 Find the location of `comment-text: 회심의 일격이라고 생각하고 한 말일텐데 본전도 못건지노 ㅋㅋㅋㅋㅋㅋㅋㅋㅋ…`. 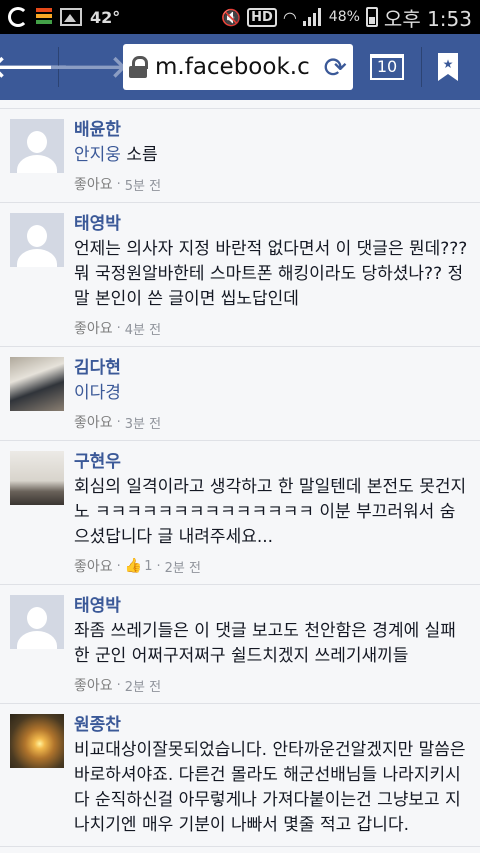

comment-text: 회심의 일격이라고 생각하고 한 말일텐데 본전도 못건지노 ㅋㅋㅋㅋㅋㅋㅋㅋㅋ… is located at coordinates (270, 512).